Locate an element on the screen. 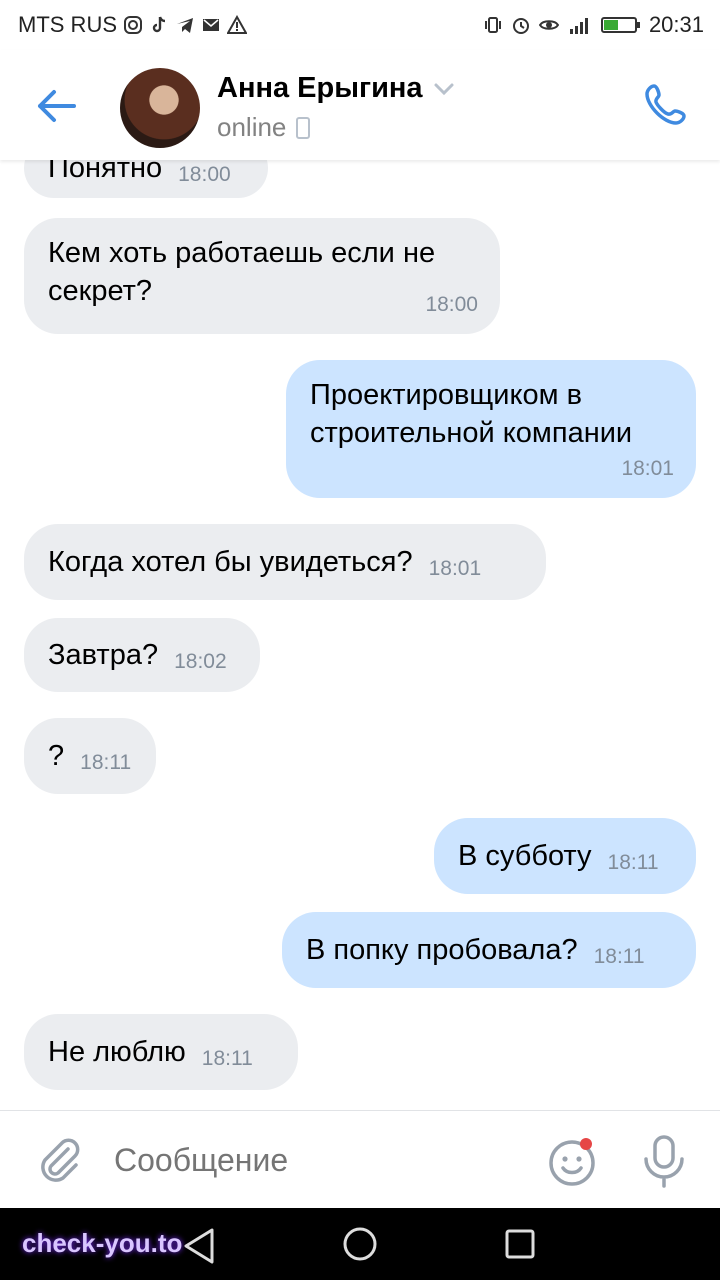  outgoing-message: В попку пробовала? 18:11 is located at coordinates (489, 950).